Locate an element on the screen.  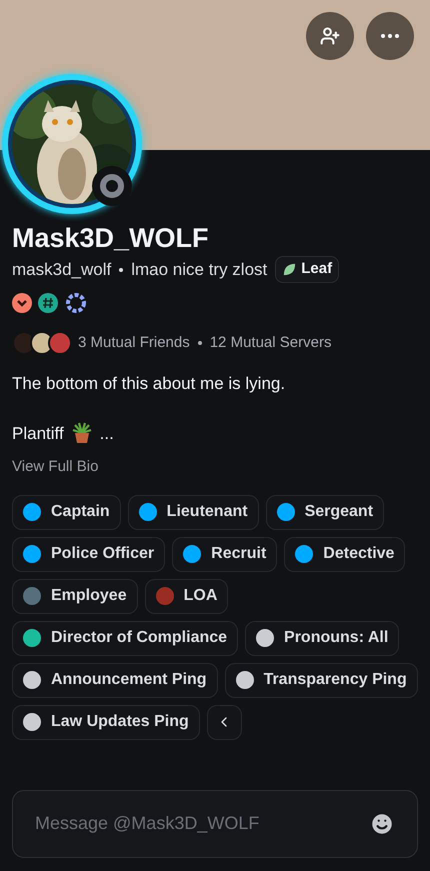
leaf-icon is located at coordinates (290, 269).